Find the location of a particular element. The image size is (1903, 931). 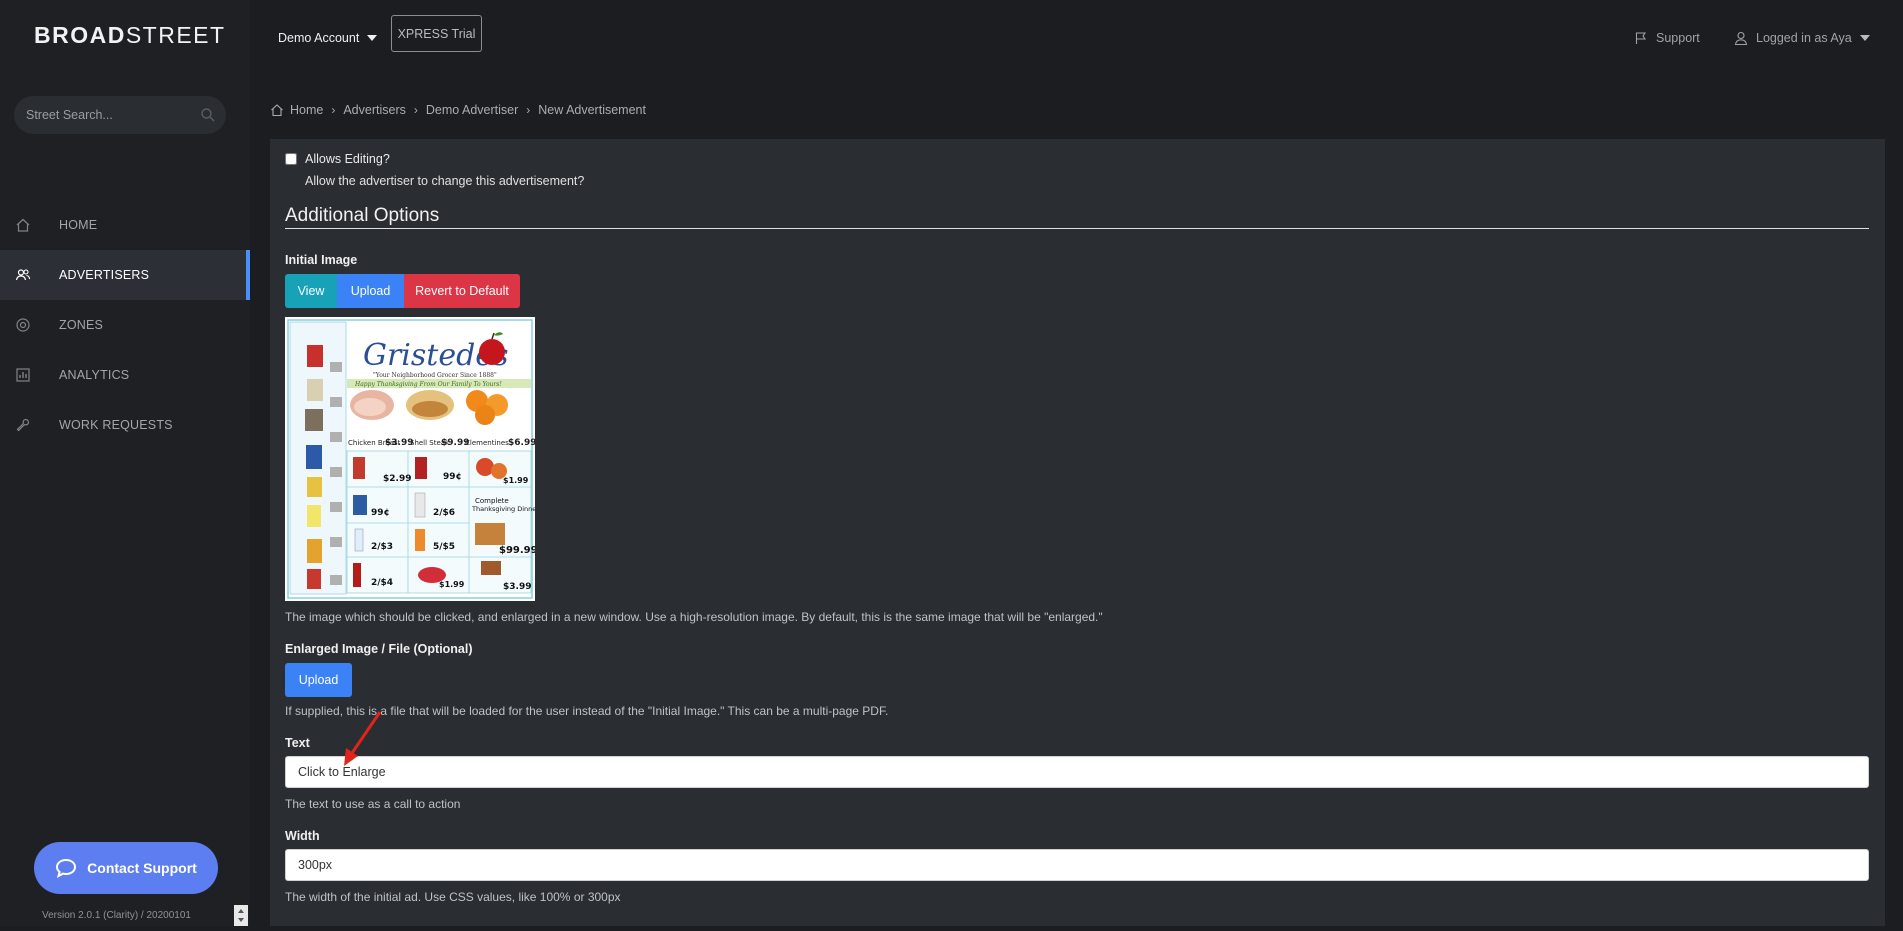

account-name: Demo Account is located at coordinates (319, 38).